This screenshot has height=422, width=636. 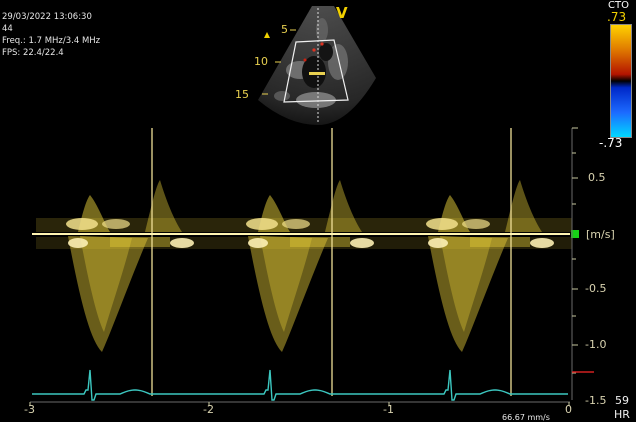 I want to click on velocity-label: -1.5, so click(x=596, y=400).